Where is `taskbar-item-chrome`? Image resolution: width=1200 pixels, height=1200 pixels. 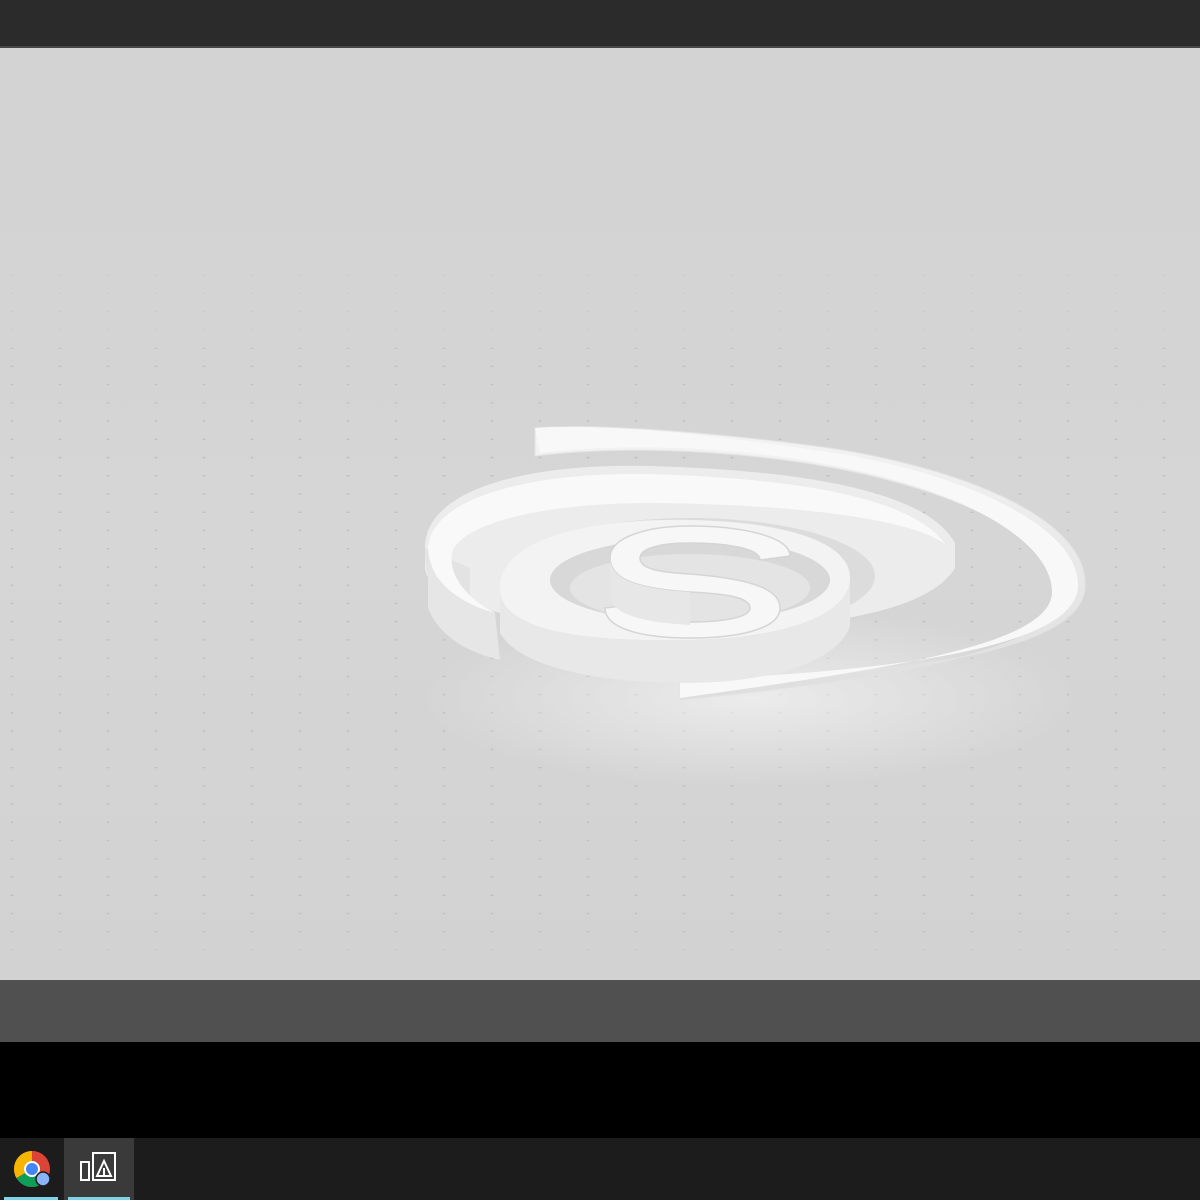
taskbar-item-chrome is located at coordinates (32, 1169).